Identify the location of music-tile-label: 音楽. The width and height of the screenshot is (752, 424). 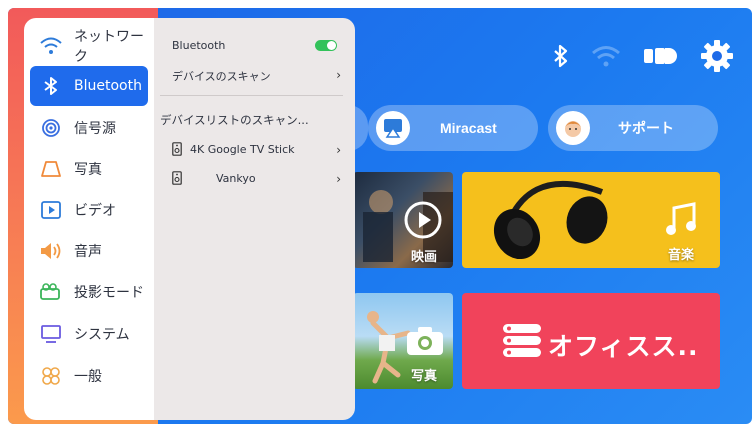
(681, 255).